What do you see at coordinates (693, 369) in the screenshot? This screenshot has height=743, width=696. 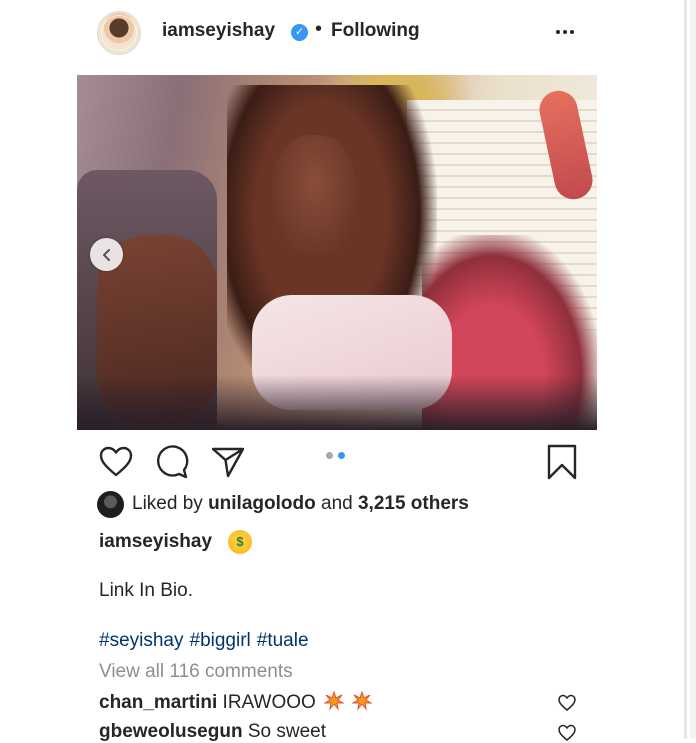 I see `scrollbar-track` at bounding box center [693, 369].